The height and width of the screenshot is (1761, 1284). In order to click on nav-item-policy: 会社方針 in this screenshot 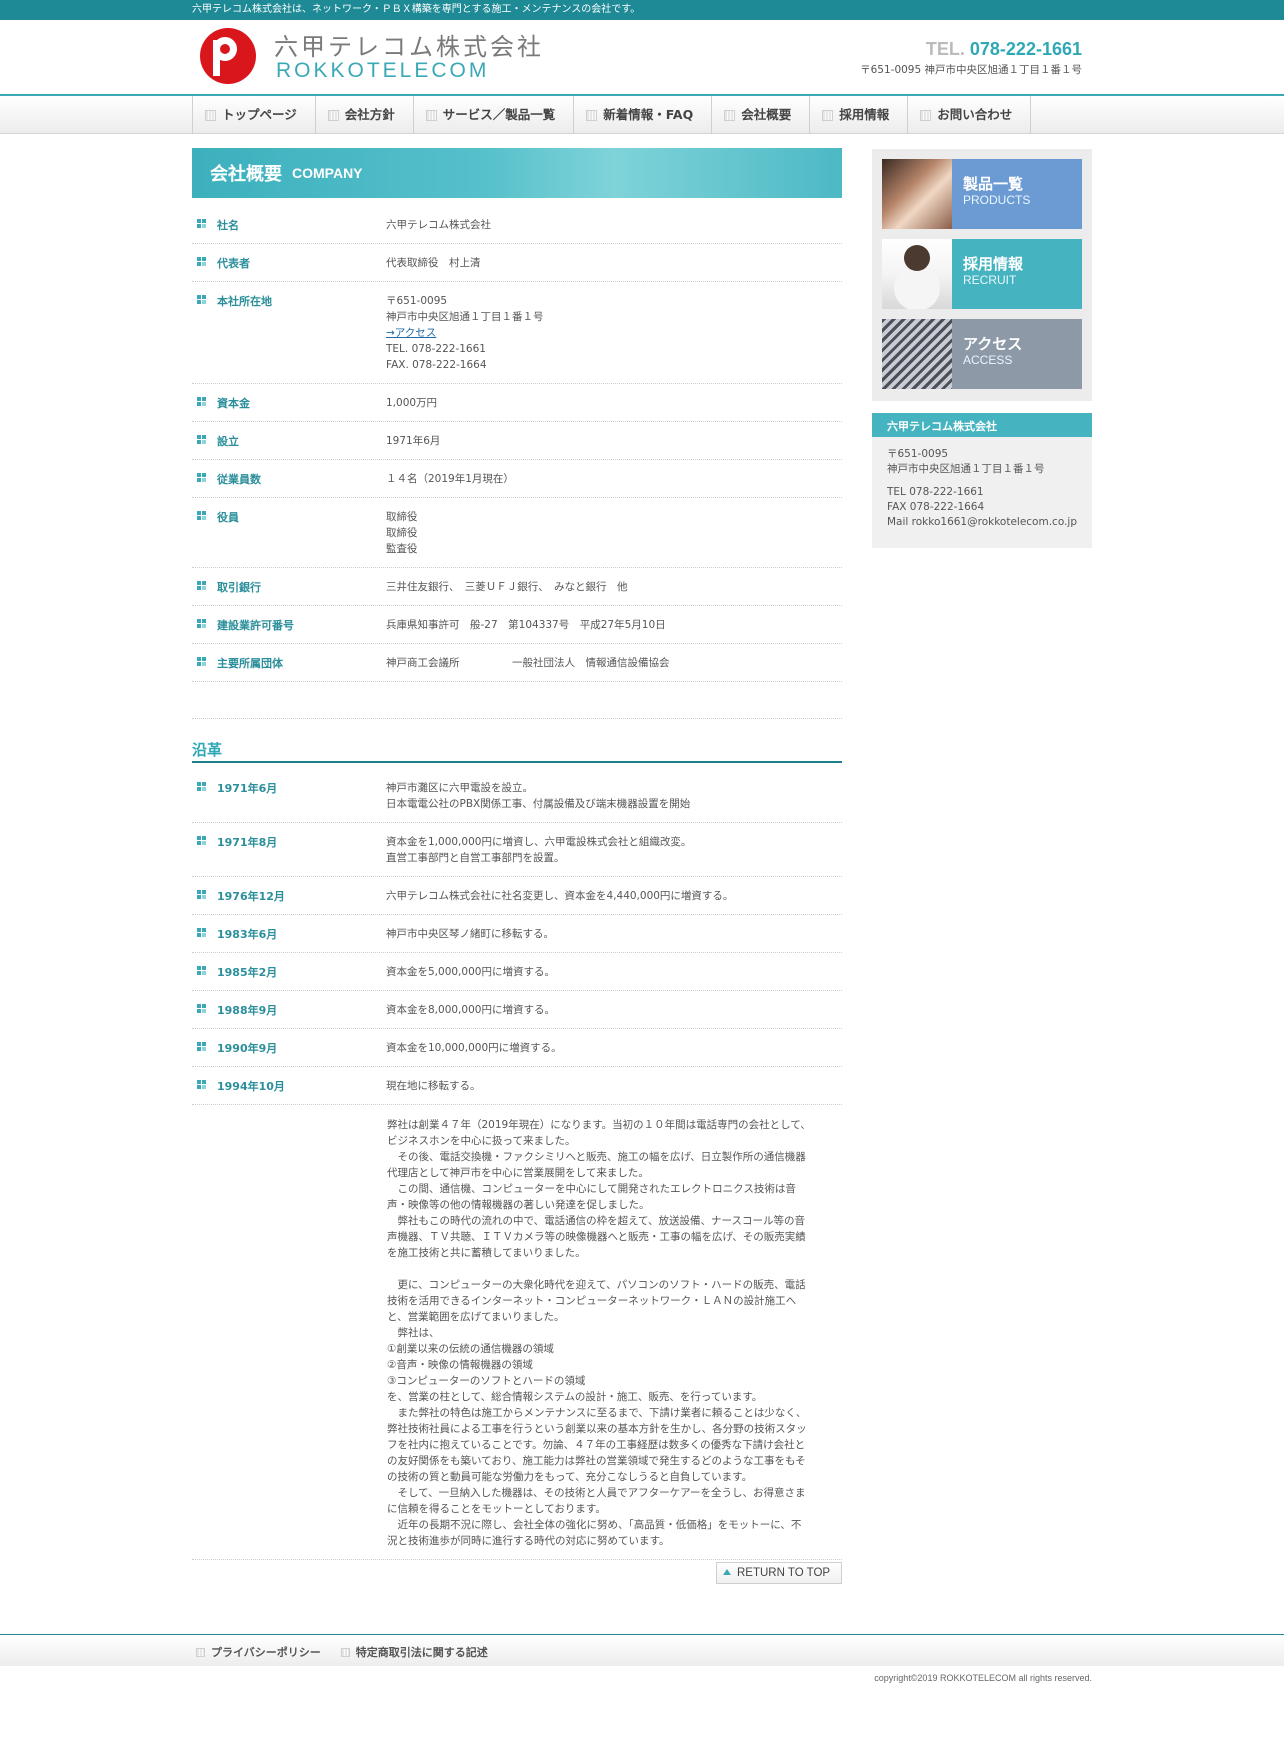, I will do `click(365, 115)`.